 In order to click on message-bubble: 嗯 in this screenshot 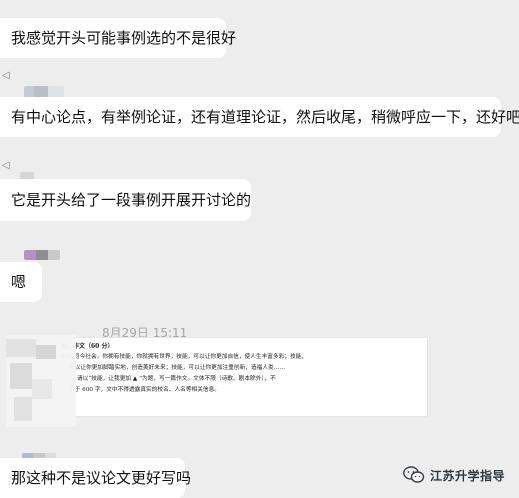, I will do `click(21, 282)`.